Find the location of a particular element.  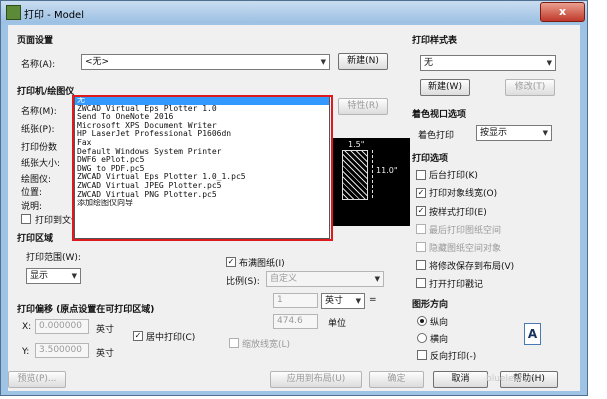

page-setup-name-label: 名称(A): is located at coordinates (38, 65).